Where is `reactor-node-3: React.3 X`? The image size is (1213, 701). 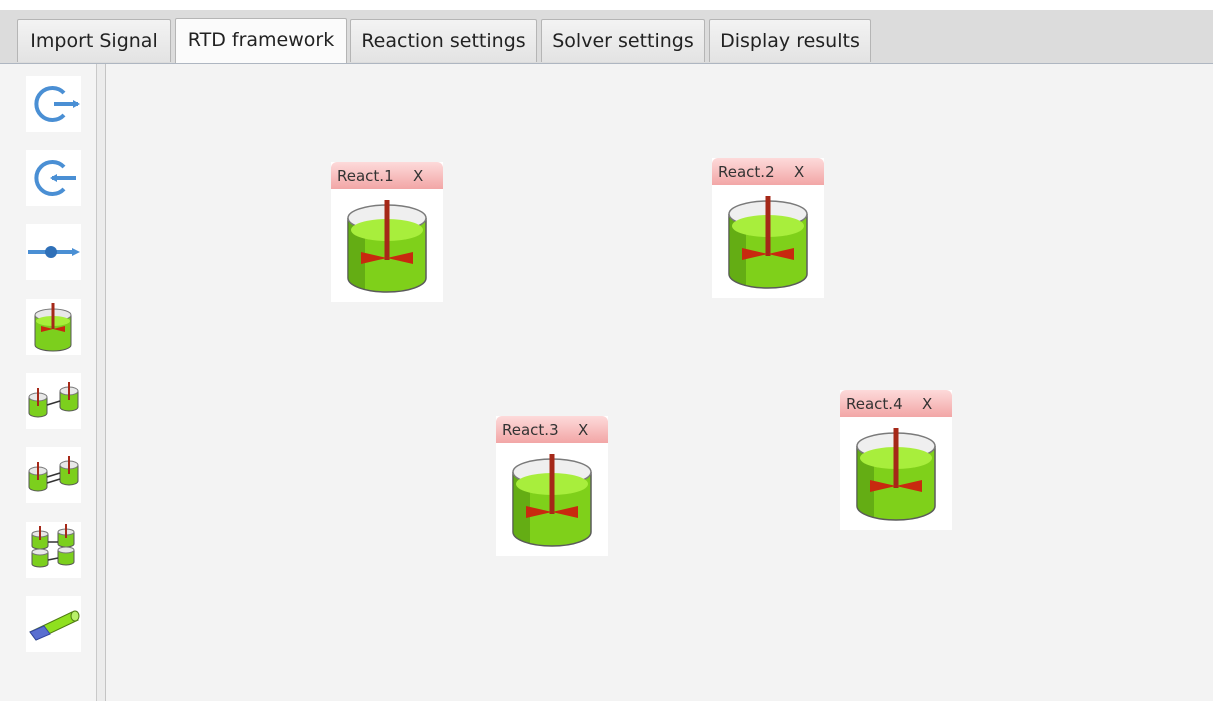 reactor-node-3: React.3 X is located at coordinates (552, 486).